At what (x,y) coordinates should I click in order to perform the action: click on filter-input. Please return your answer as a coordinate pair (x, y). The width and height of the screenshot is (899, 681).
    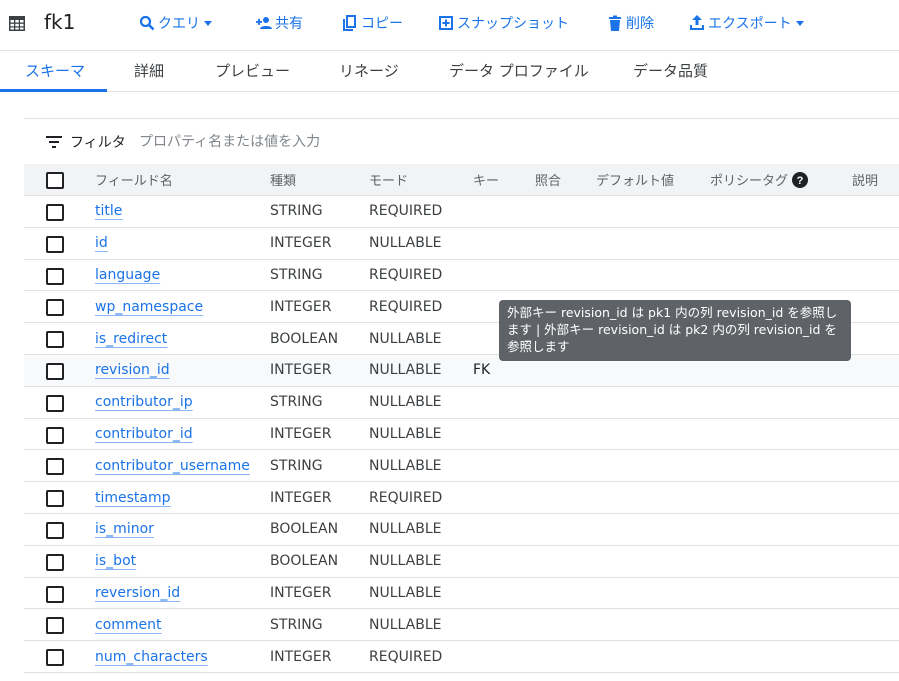
    Looking at the image, I should click on (339, 142).